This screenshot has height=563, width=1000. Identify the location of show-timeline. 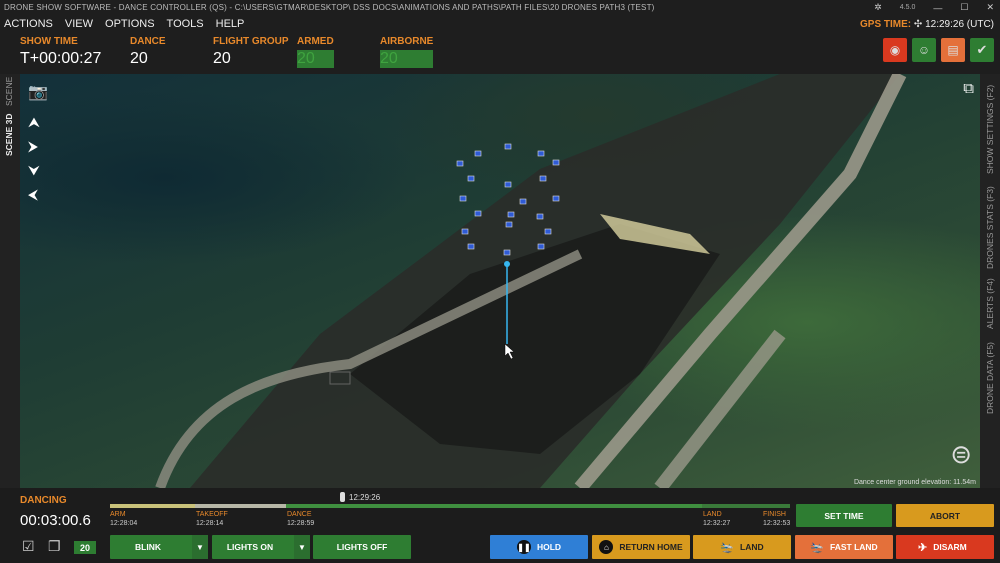
(450, 506).